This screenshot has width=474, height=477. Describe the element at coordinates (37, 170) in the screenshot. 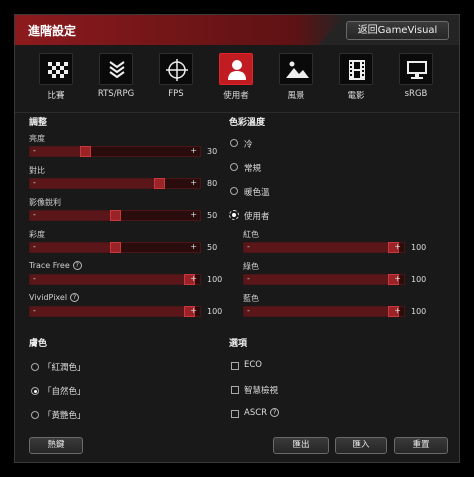

I see `contrast-label: 對比` at that location.